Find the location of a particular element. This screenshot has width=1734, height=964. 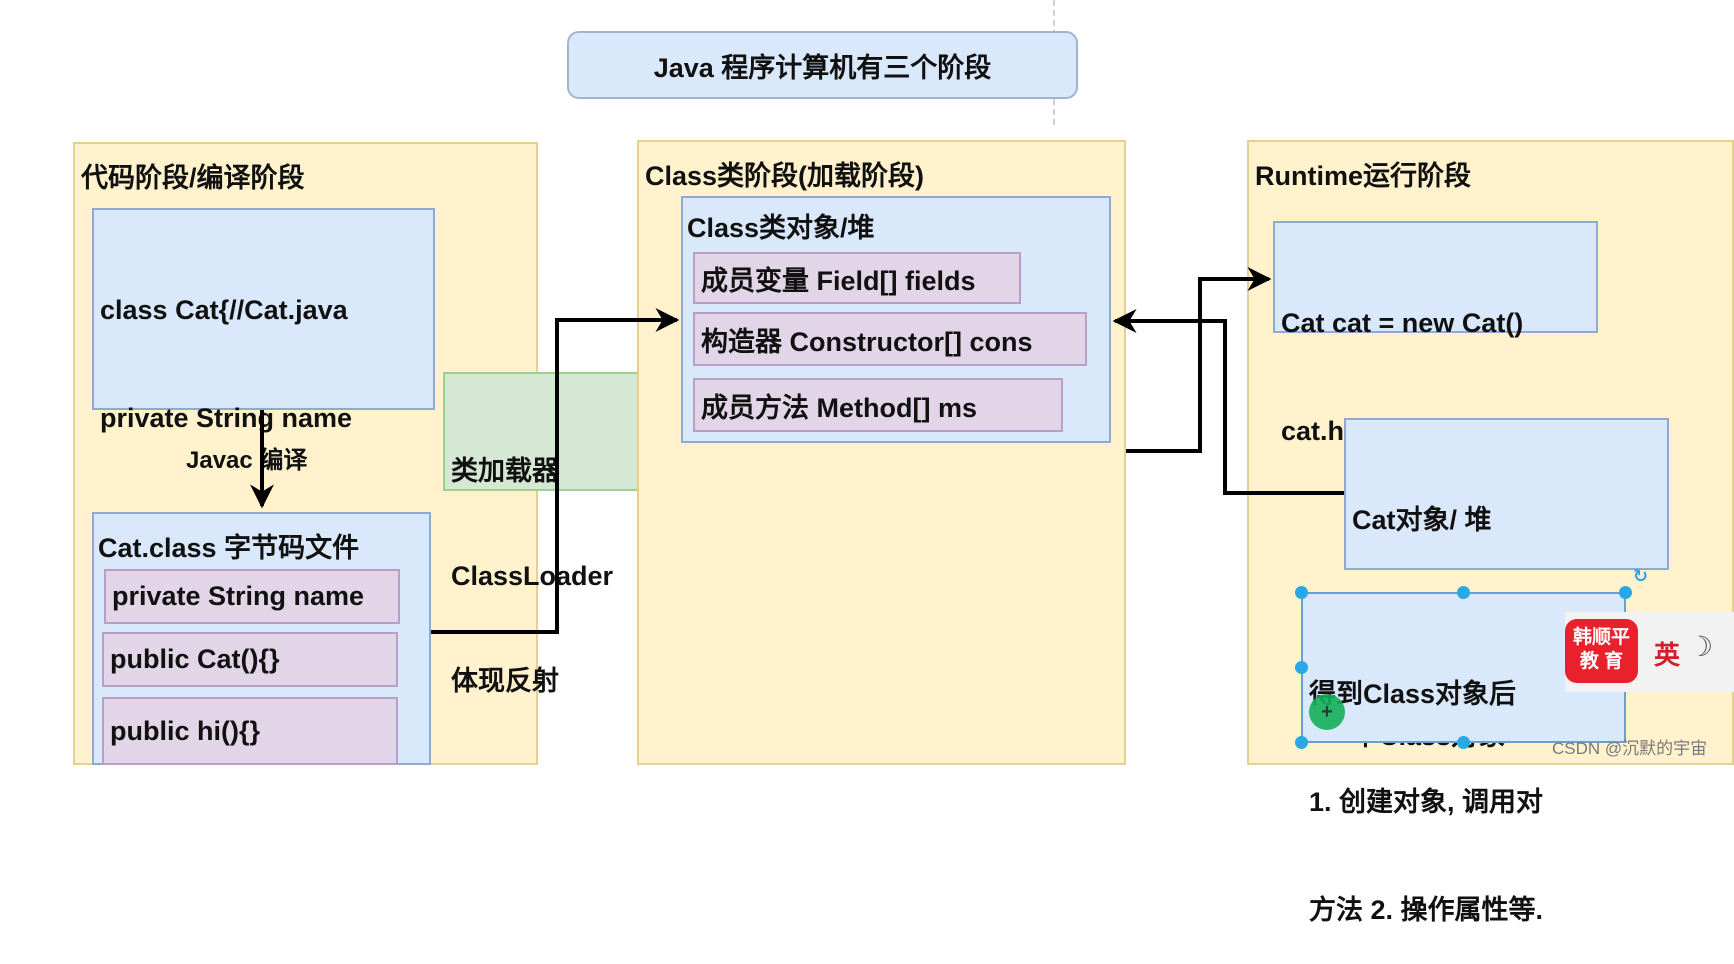

class-member: 构造器 Constructor[] cons is located at coordinates (890, 339).